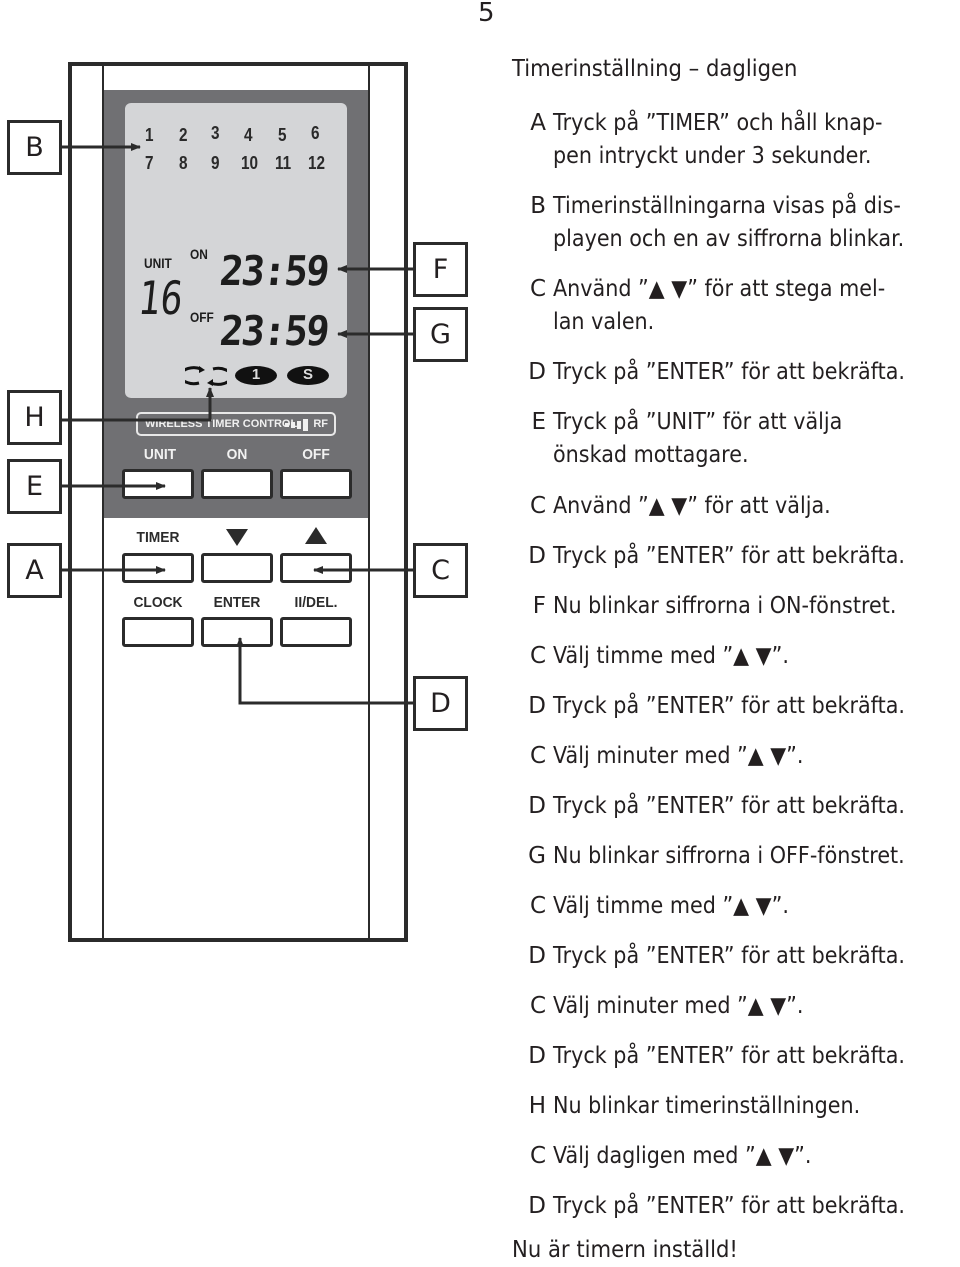 This screenshot has height=1267, width=960. What do you see at coordinates (538, 422) in the screenshot?
I see `step-letter: E` at bounding box center [538, 422].